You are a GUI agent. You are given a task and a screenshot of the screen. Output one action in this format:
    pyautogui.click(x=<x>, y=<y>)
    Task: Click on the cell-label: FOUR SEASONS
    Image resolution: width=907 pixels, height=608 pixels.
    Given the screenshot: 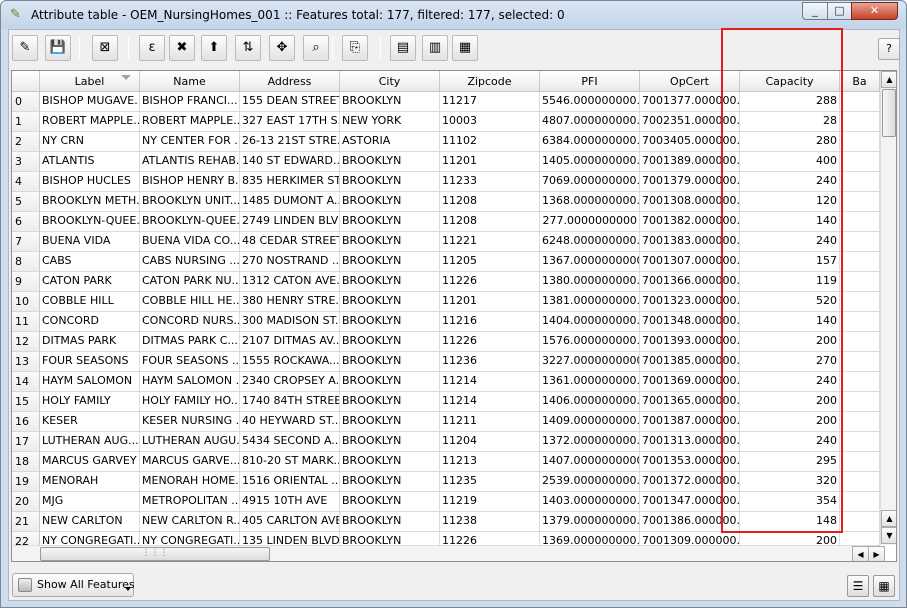 What is the action you would take?
    pyautogui.click(x=90, y=362)
    